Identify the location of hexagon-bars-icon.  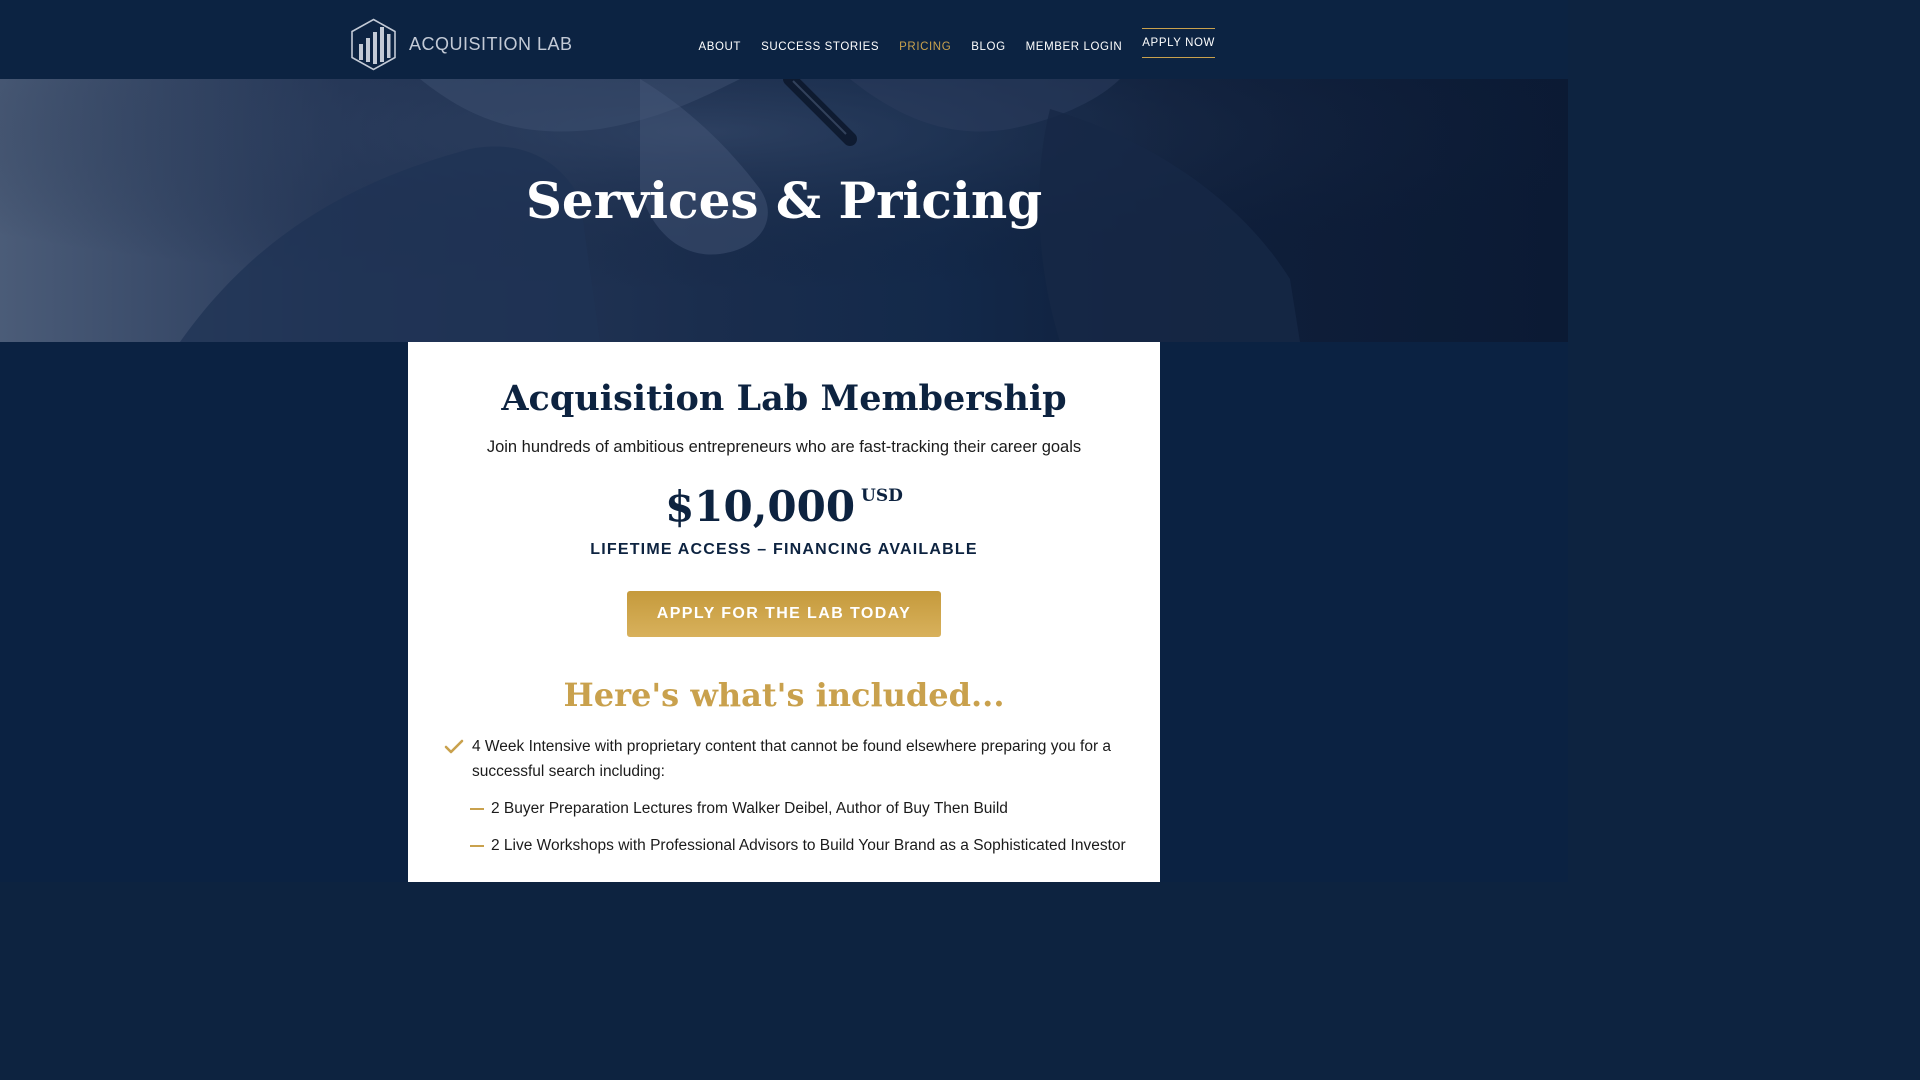
(373, 44).